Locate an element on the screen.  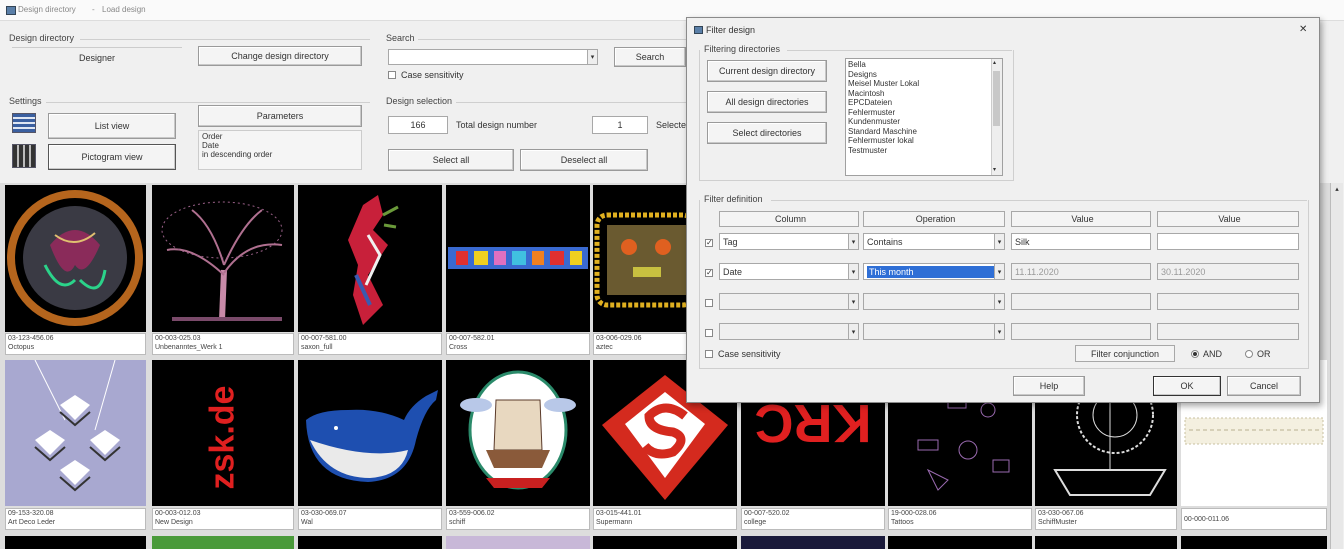
list-view-button: List view is located at coordinates (112, 126).